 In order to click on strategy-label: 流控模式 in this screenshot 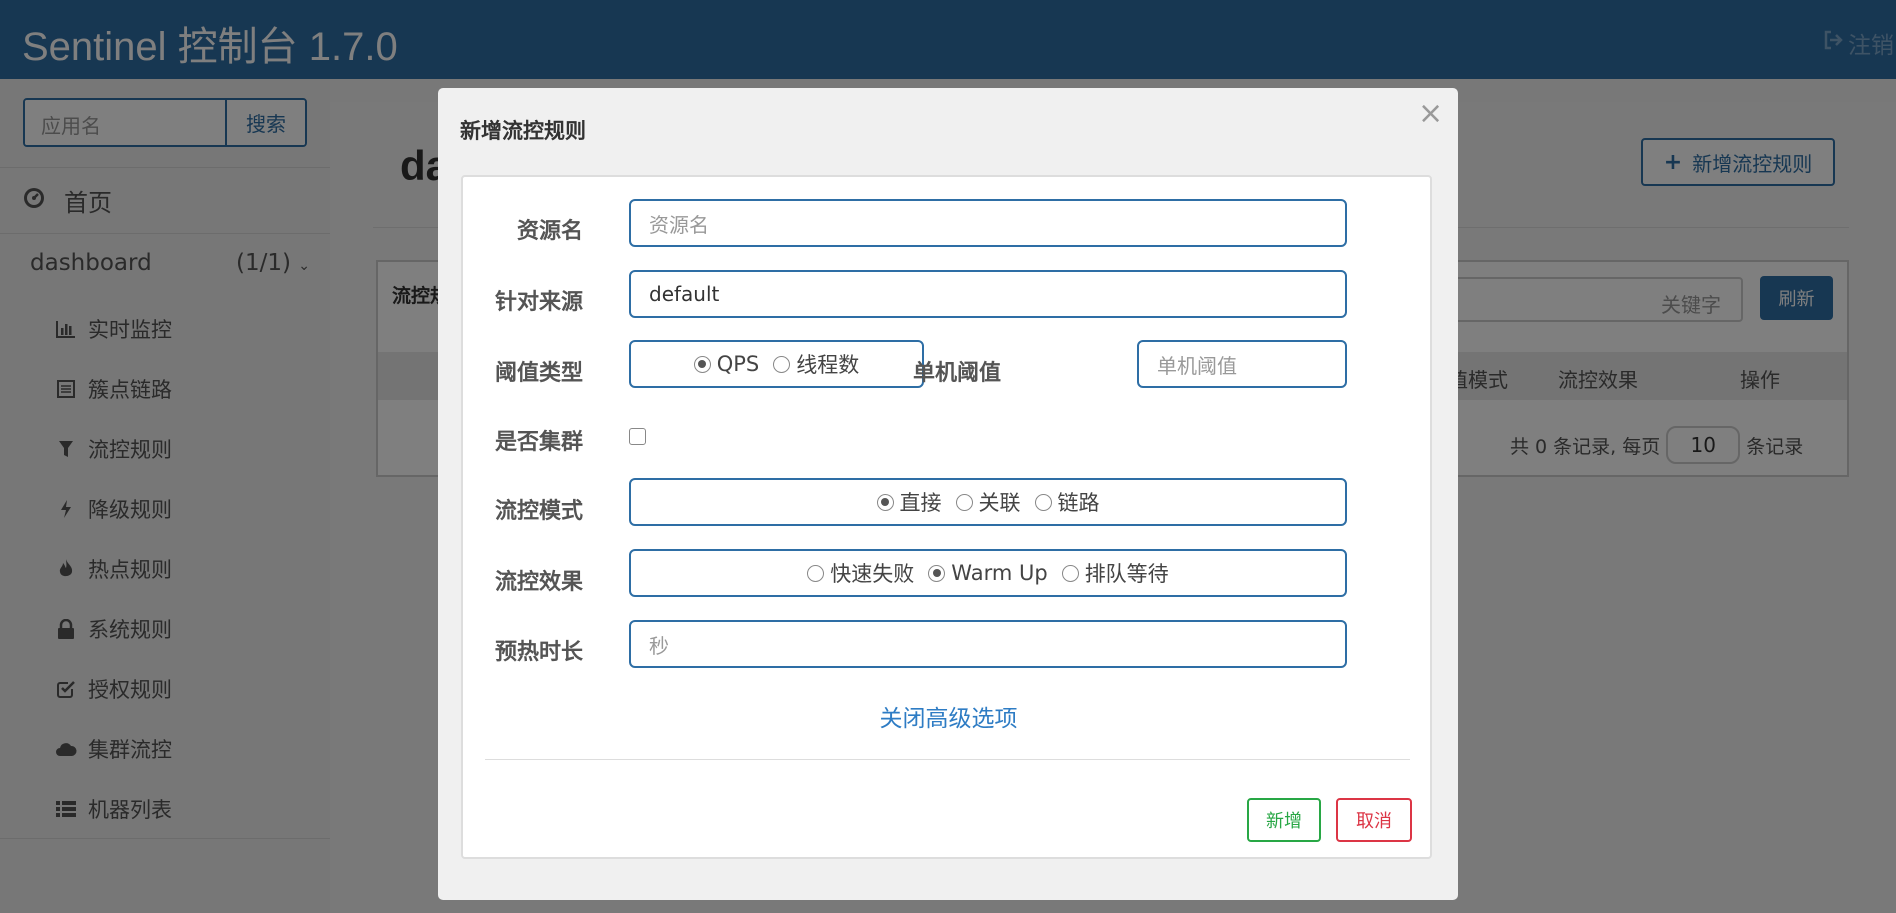, I will do `click(538, 511)`.